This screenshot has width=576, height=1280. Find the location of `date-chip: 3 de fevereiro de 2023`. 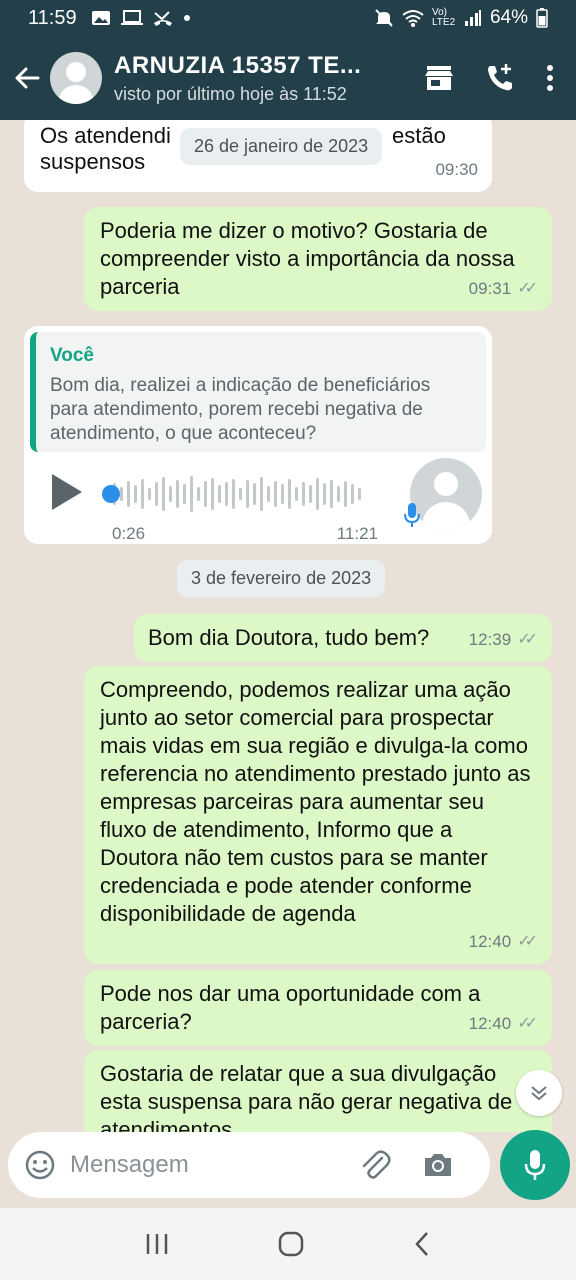

date-chip: 3 de fevereiro de 2023 is located at coordinates (281, 578).